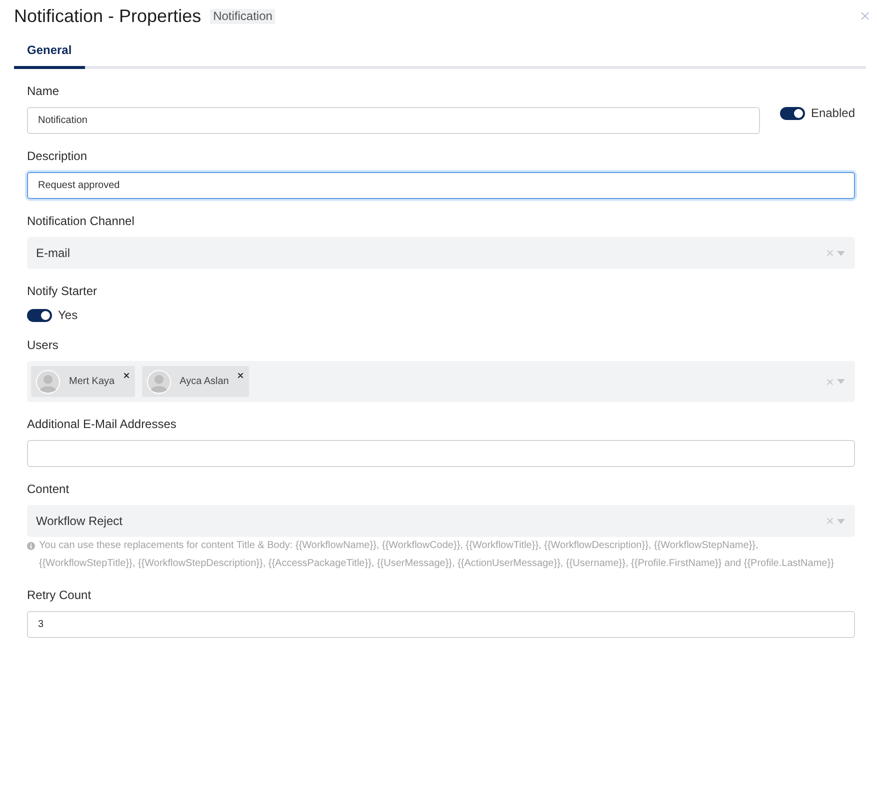 This screenshot has width=877, height=785. Describe the element at coordinates (393, 120) in the screenshot. I see `text-field: Notification` at that location.